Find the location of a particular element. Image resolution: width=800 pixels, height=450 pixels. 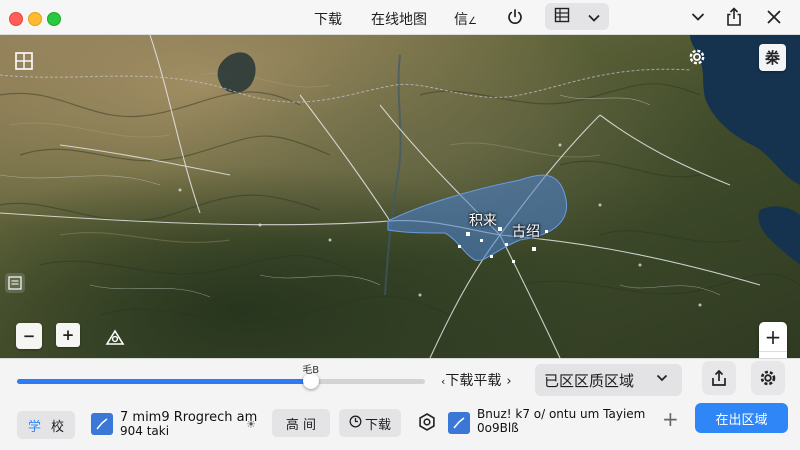

task-subtitle: 904 taki is located at coordinates (145, 431).